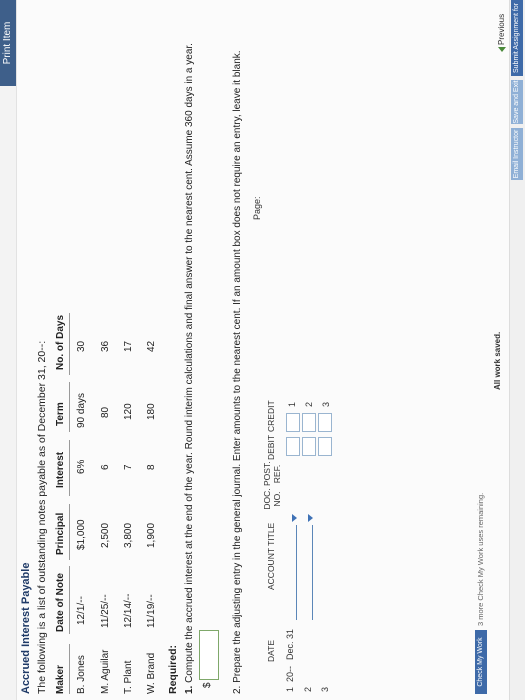 This screenshot has height=700, width=525. I want to click on page-title: Accrued Interest Payable, so click(26, 628).